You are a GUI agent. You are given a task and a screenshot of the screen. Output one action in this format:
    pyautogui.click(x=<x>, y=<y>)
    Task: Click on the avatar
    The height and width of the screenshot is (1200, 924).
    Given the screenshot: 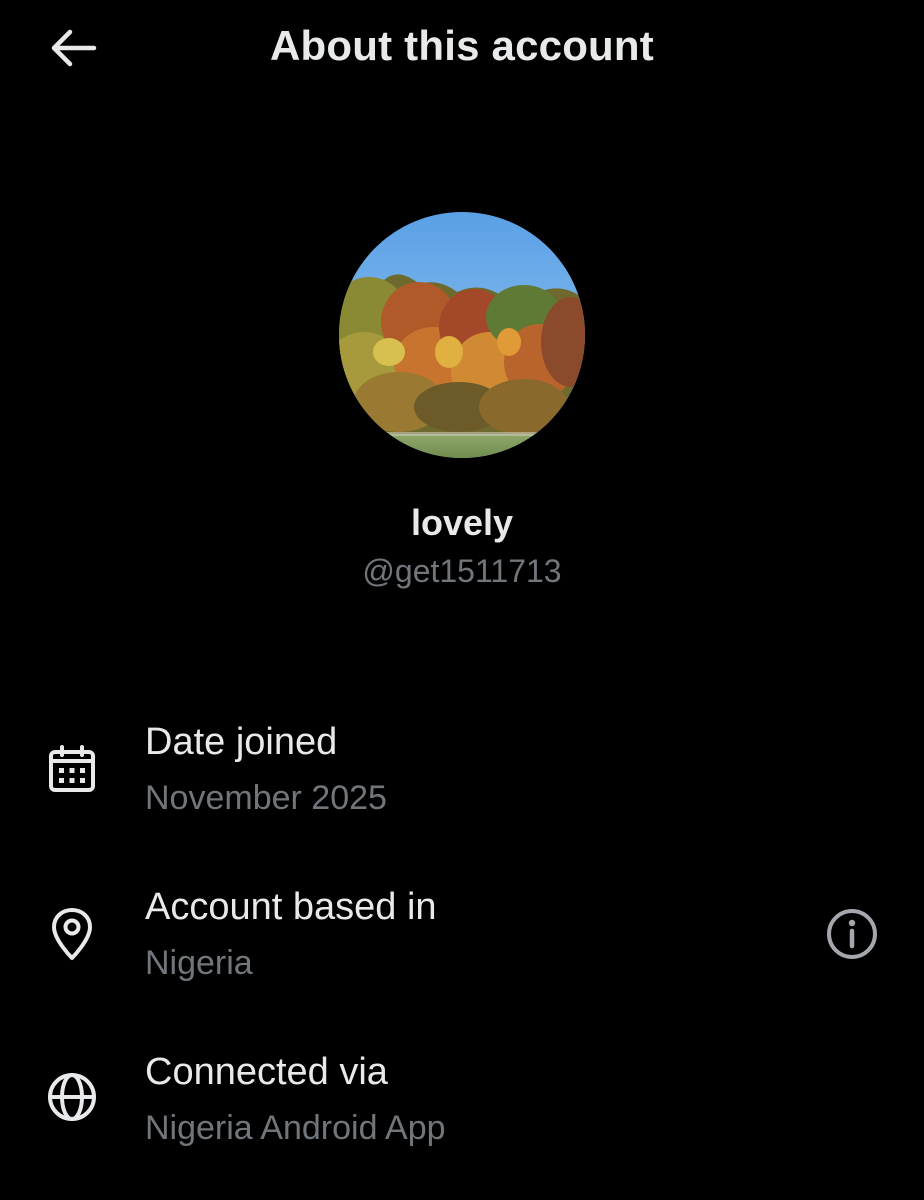 What is the action you would take?
    pyautogui.click(x=462, y=335)
    